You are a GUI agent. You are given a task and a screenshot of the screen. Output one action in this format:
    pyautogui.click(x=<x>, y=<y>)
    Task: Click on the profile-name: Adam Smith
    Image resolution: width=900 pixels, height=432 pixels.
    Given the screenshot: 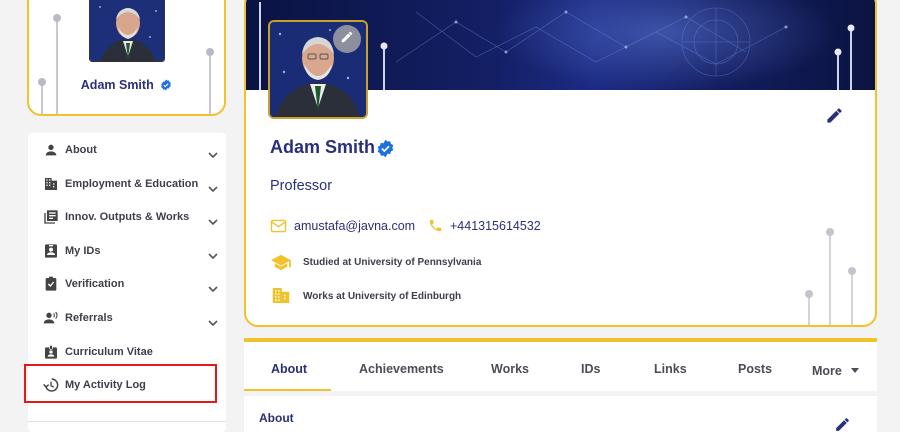 What is the action you would take?
    pyautogui.click(x=323, y=147)
    